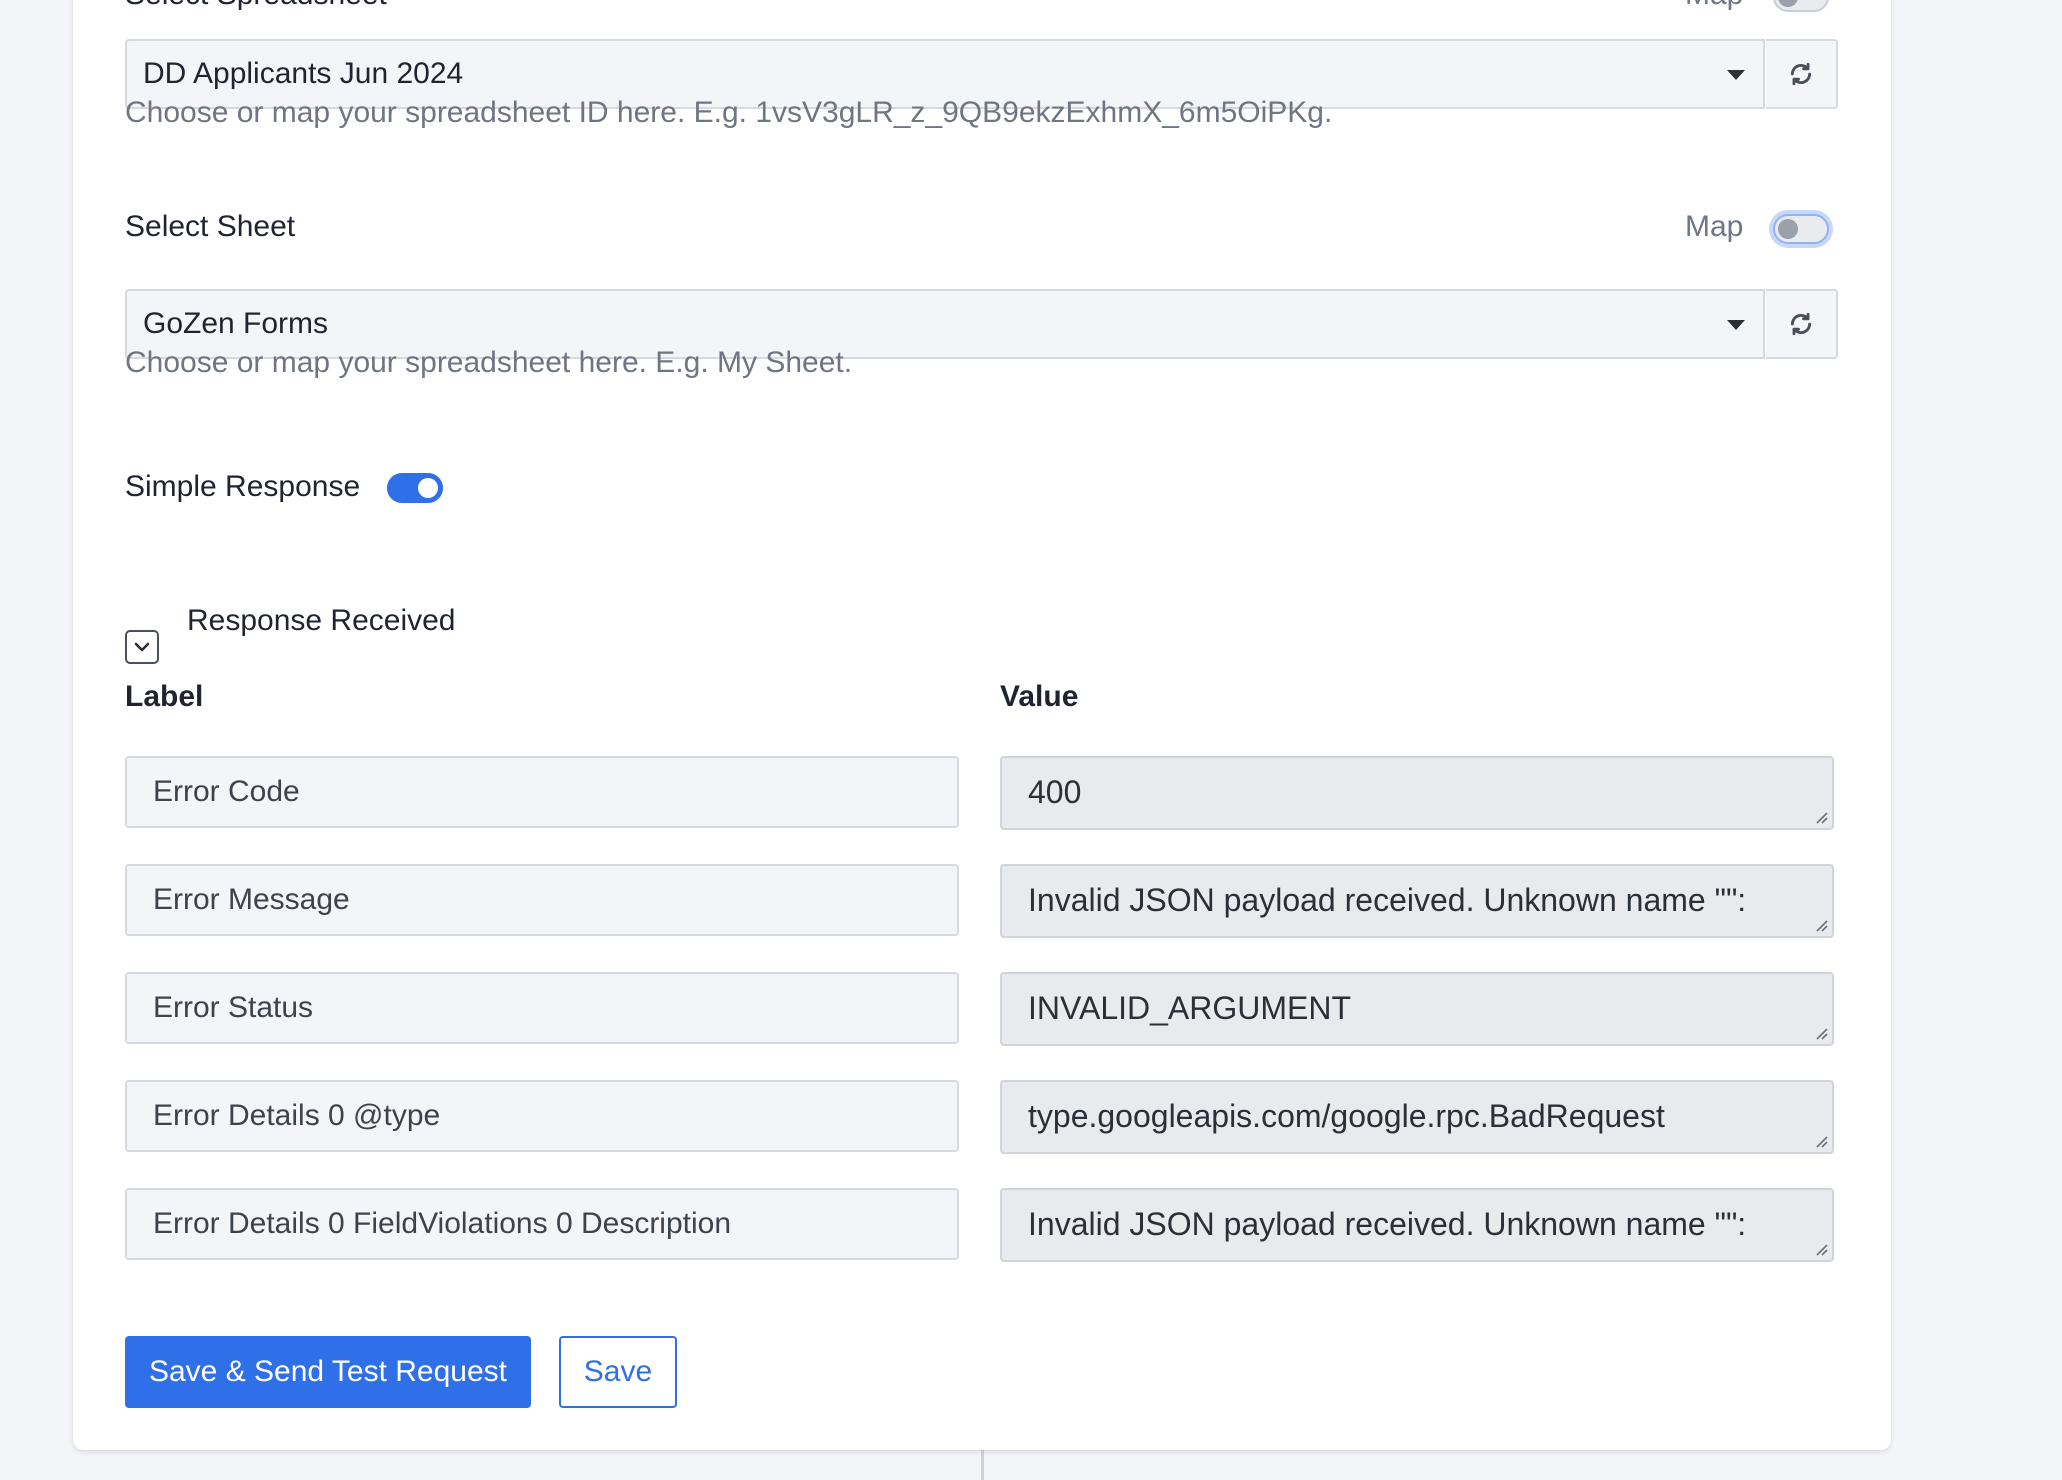  Describe the element at coordinates (243, 486) in the screenshot. I see `simple-response-label: Simple Response` at that location.